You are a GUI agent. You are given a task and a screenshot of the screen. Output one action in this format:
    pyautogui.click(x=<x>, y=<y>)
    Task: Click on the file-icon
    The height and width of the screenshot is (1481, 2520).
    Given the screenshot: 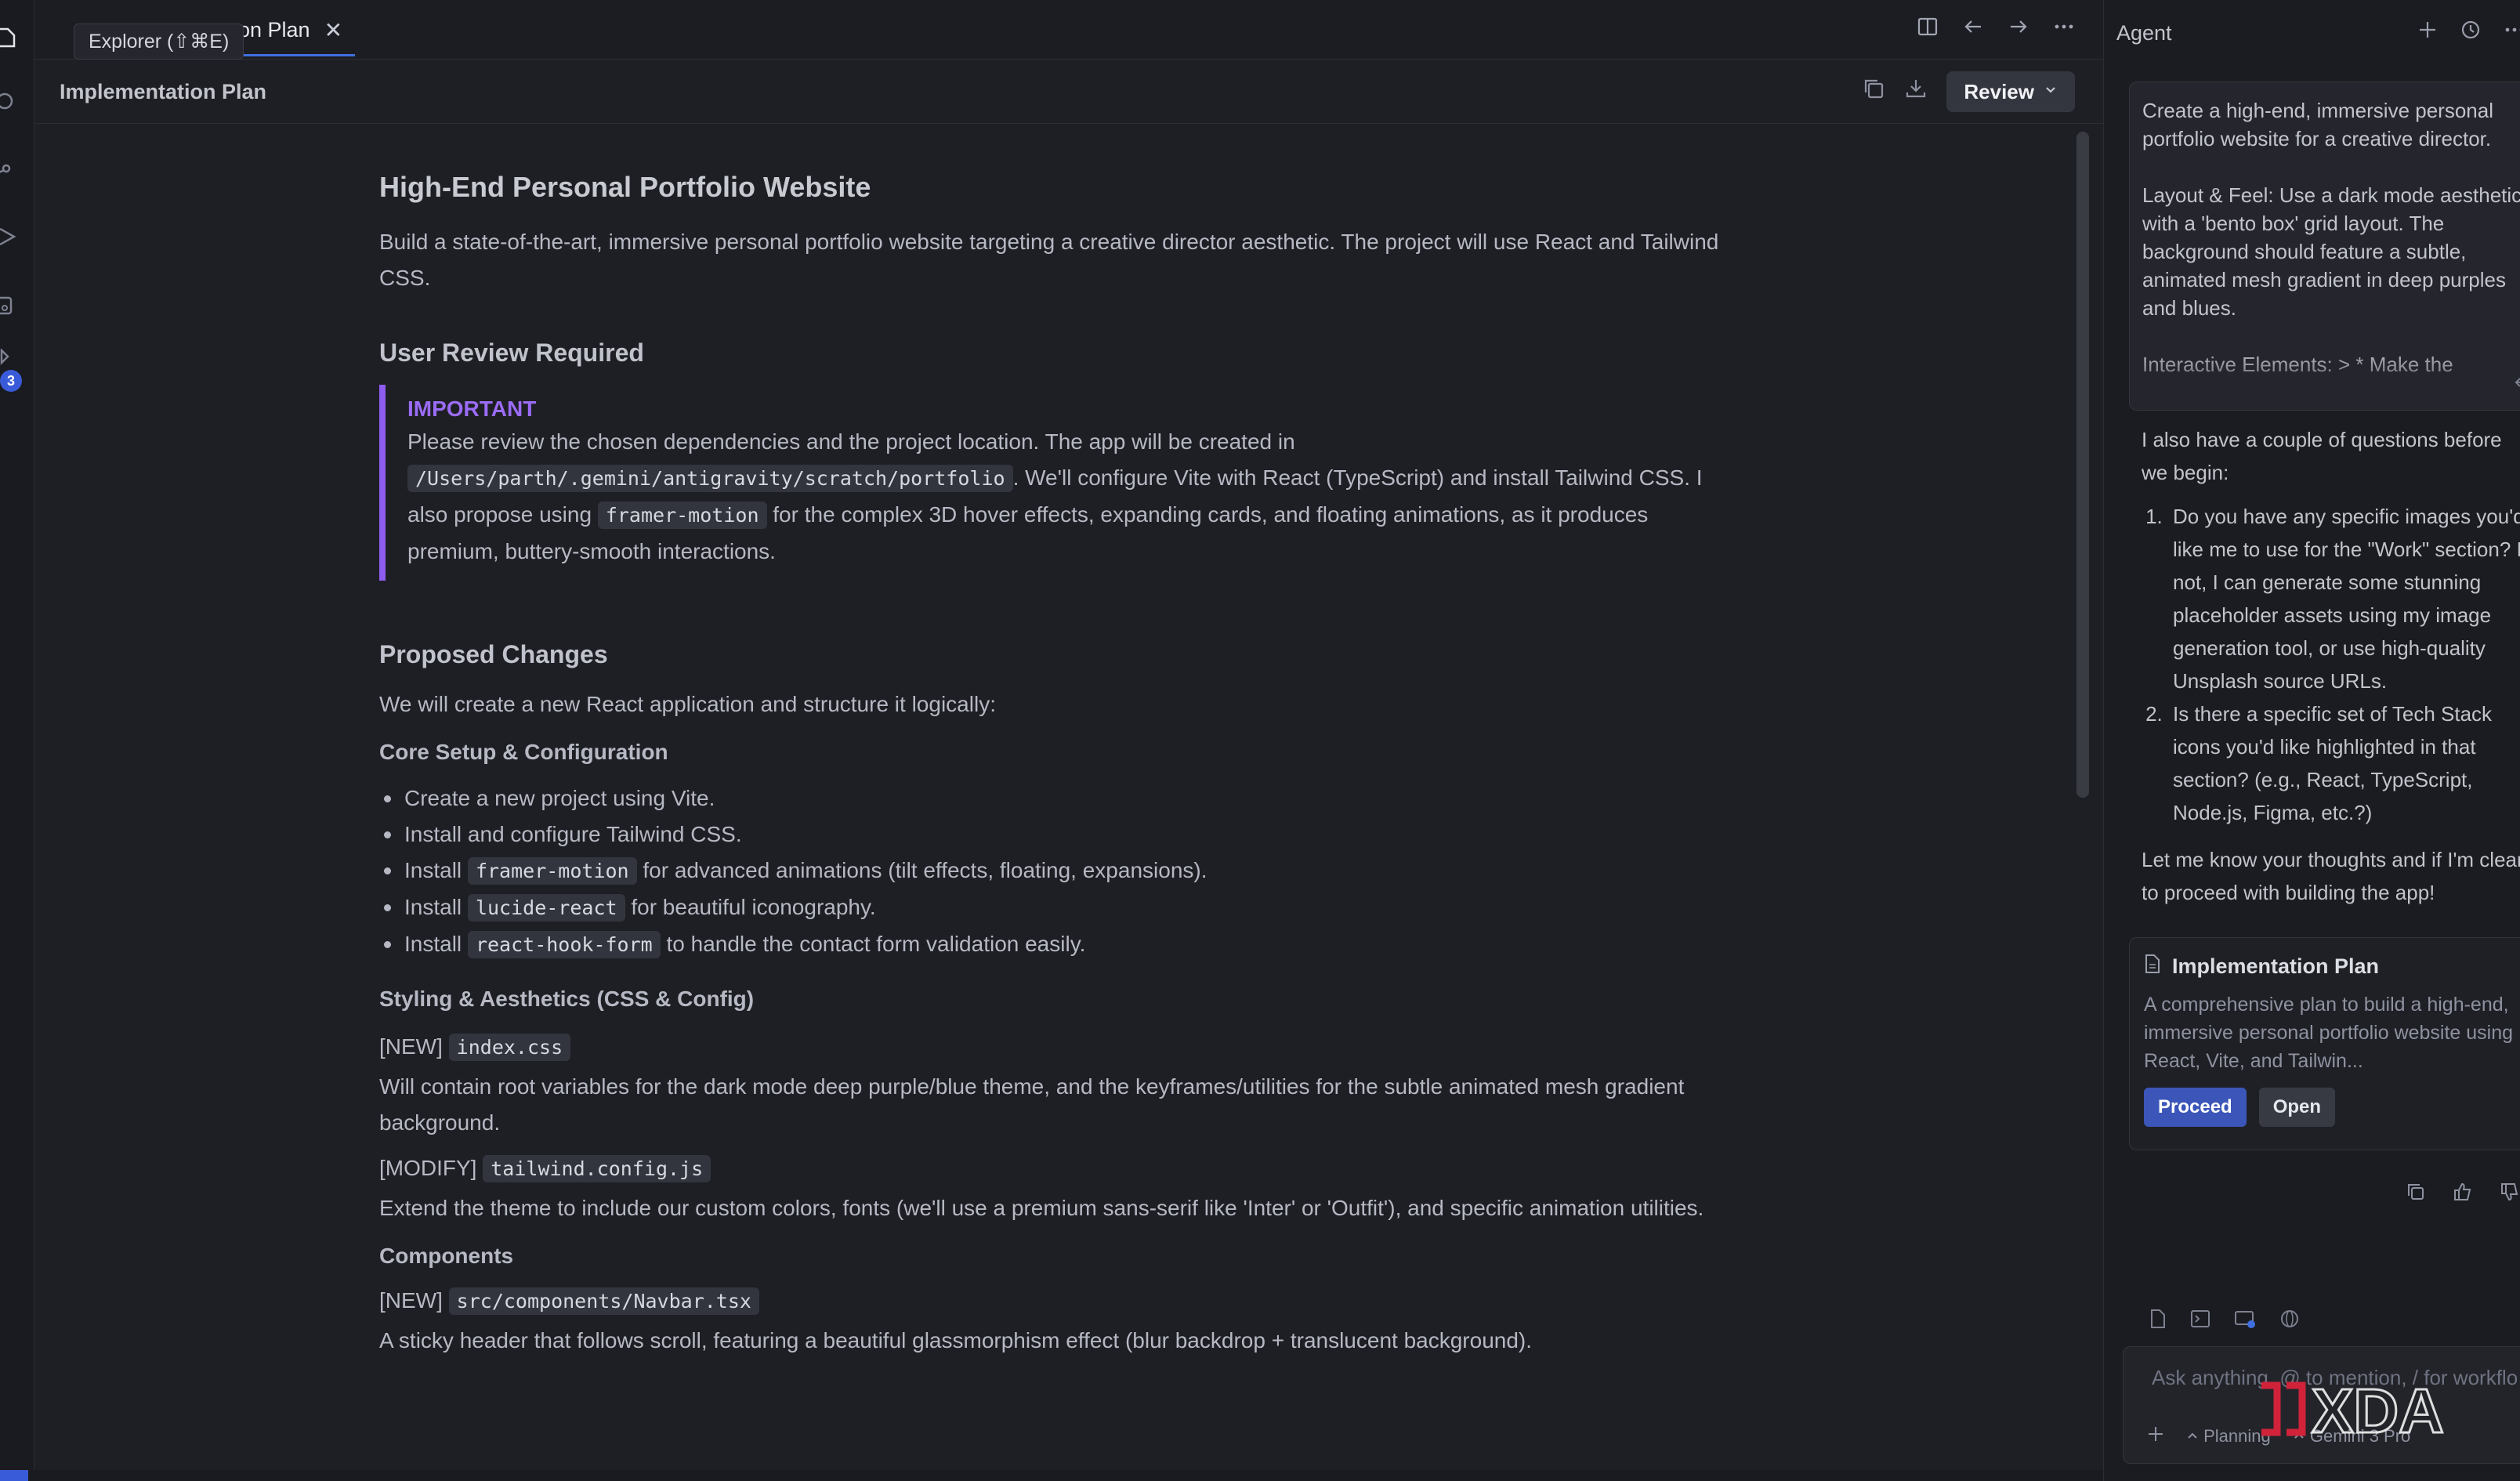 What is the action you would take?
    pyautogui.click(x=2158, y=1322)
    